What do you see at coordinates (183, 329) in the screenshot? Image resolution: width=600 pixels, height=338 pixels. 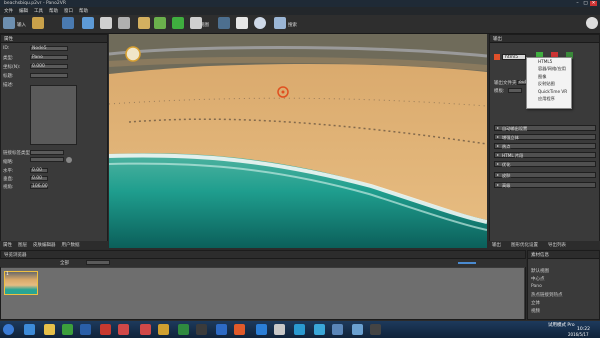 I see `excel-icon` at bounding box center [183, 329].